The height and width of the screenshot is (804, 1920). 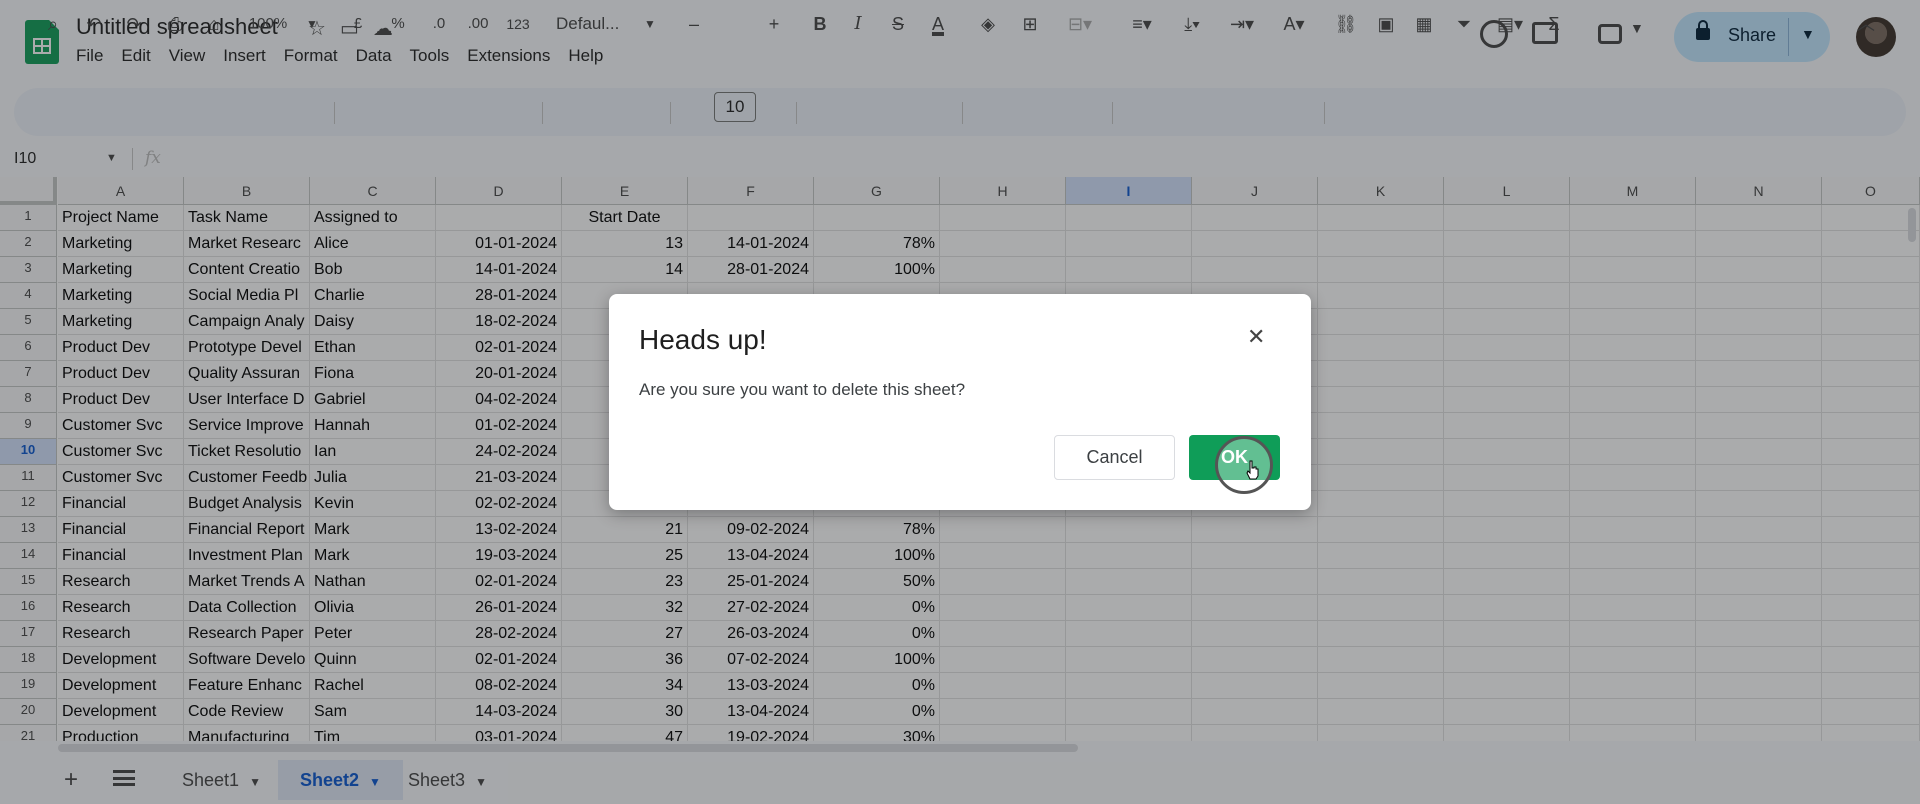 What do you see at coordinates (1256, 337) in the screenshot?
I see `close-icon: ✕` at bounding box center [1256, 337].